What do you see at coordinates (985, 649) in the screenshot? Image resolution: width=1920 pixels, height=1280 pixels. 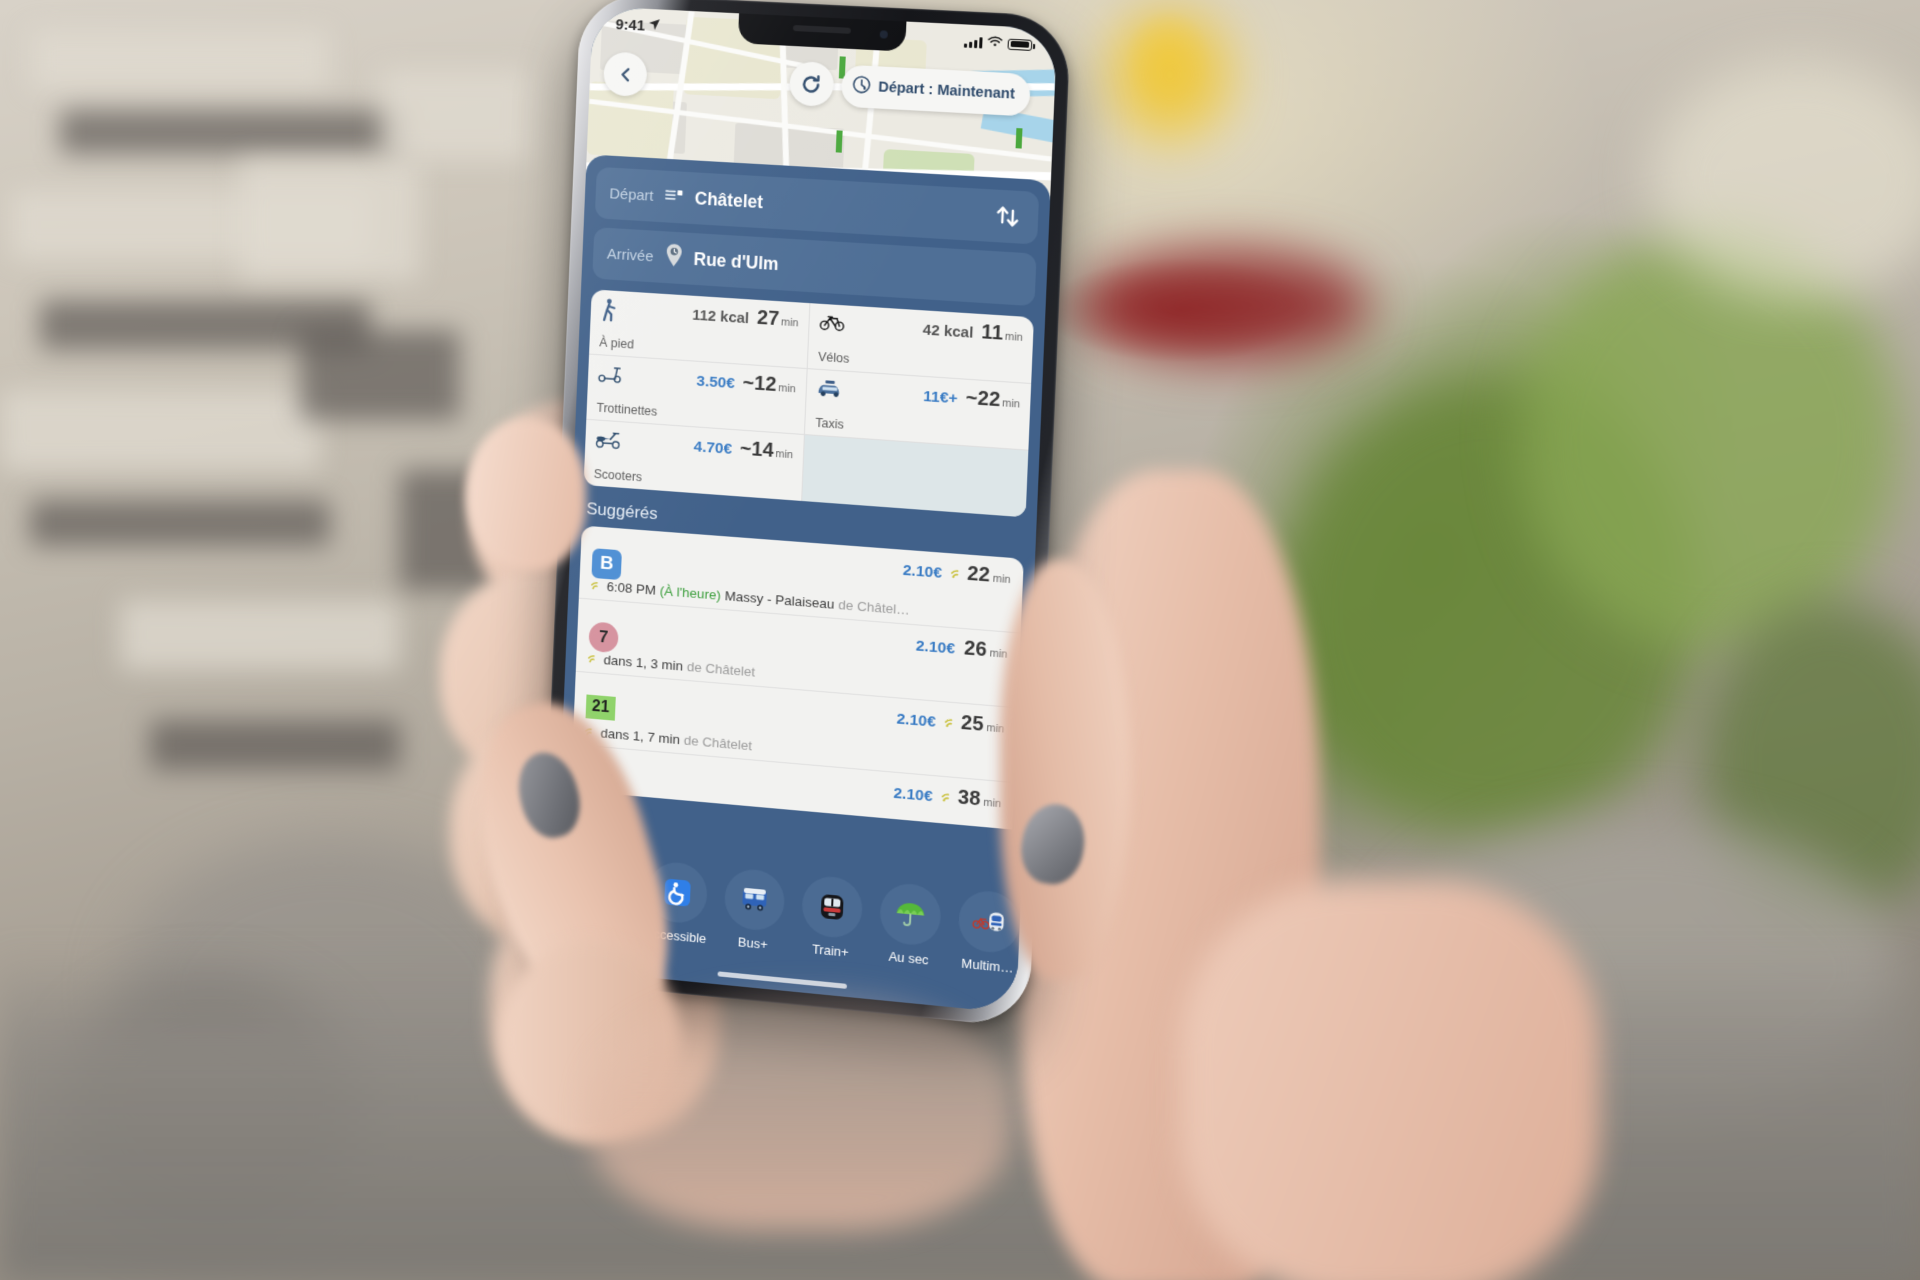 I see `route-time: 26 min` at bounding box center [985, 649].